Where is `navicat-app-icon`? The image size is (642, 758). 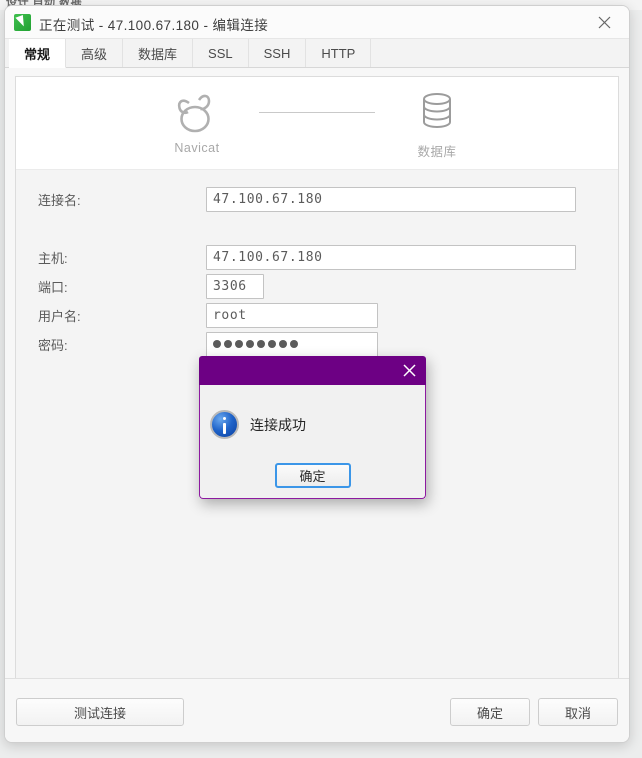 navicat-app-icon is located at coordinates (22, 22).